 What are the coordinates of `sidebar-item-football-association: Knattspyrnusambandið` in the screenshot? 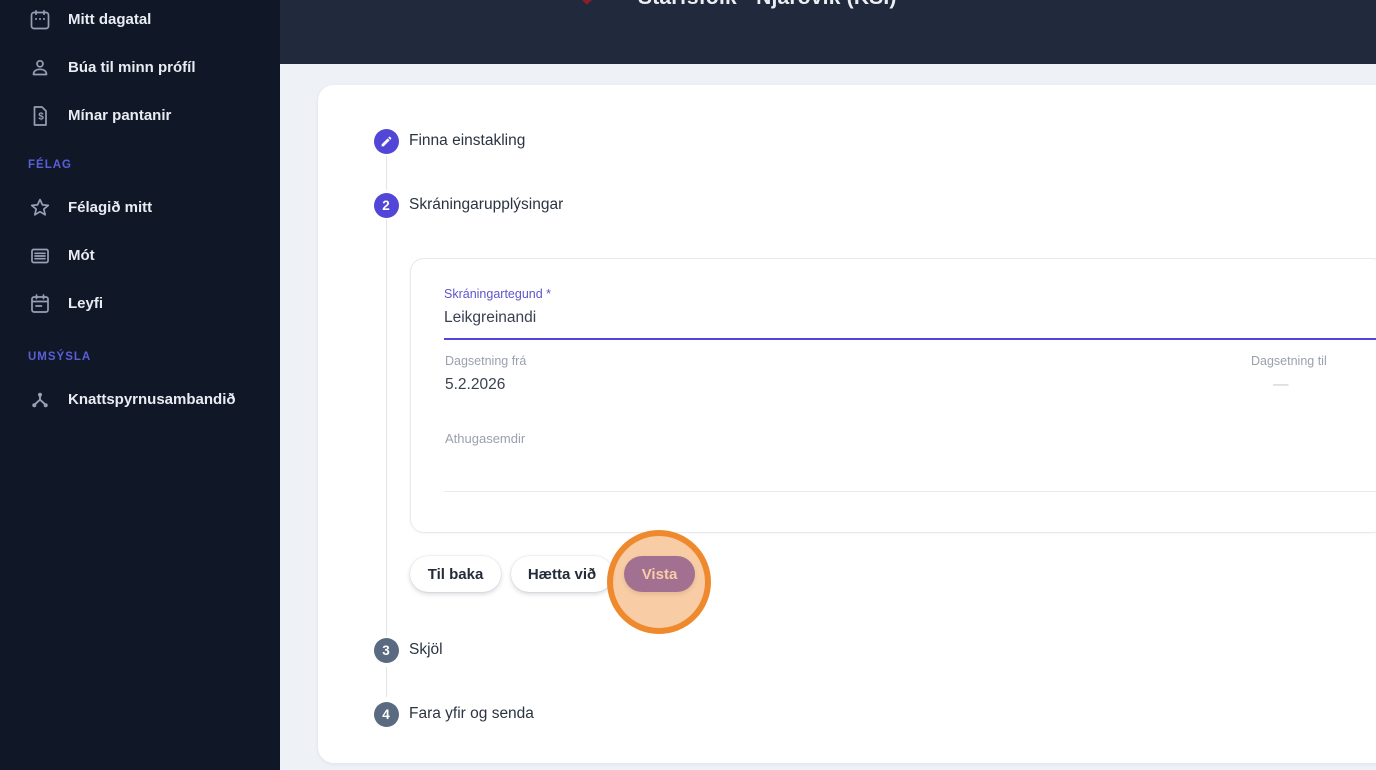 It's located at (140, 400).